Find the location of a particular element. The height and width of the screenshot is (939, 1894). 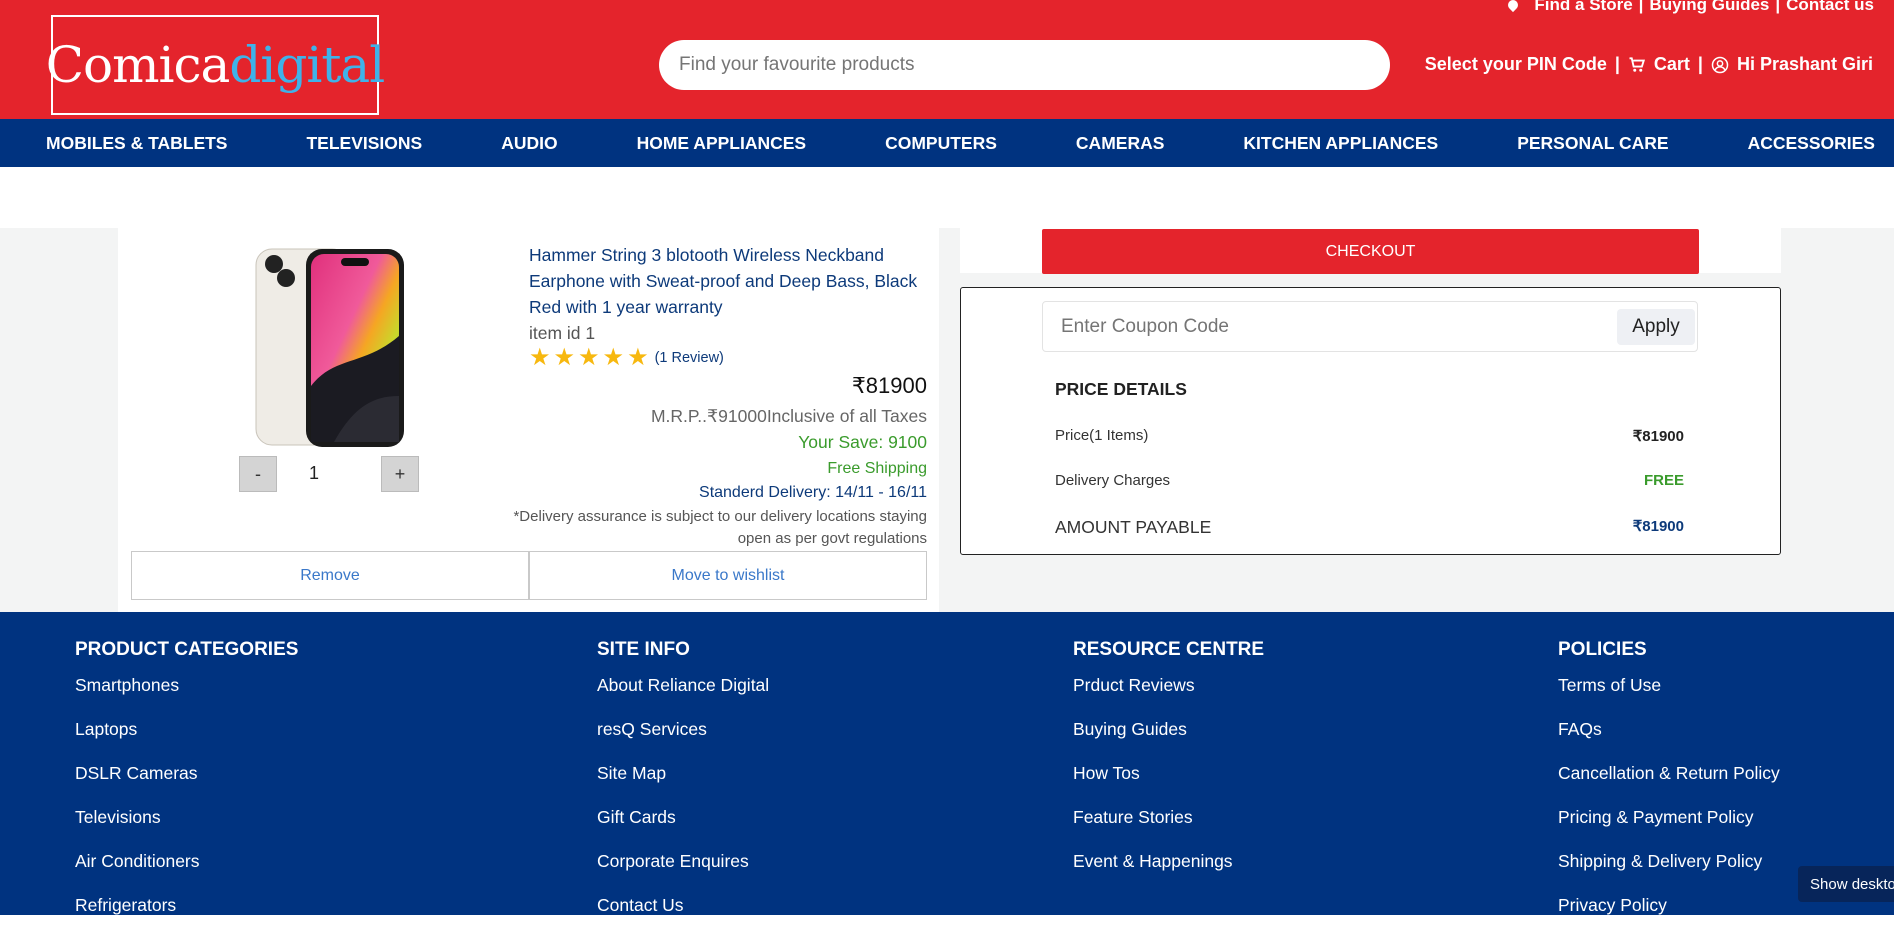

product-image is located at coordinates (330, 348).